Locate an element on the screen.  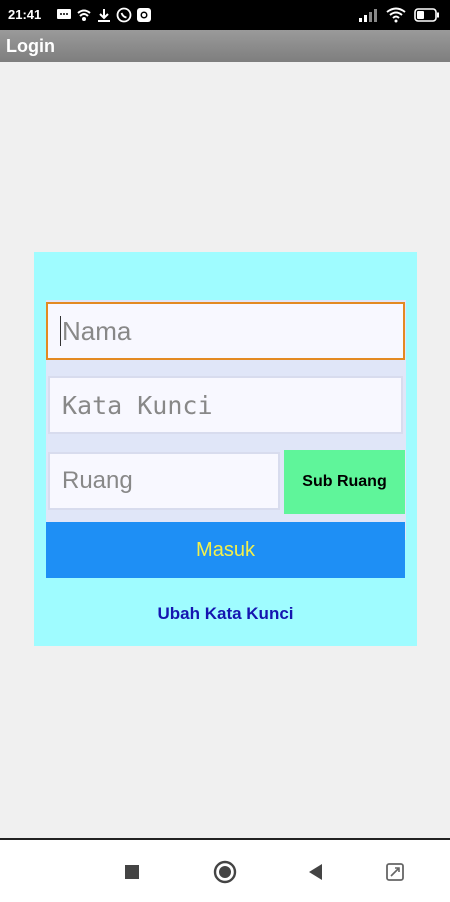
status-bar: 21:41 is located at coordinates (225, 15).